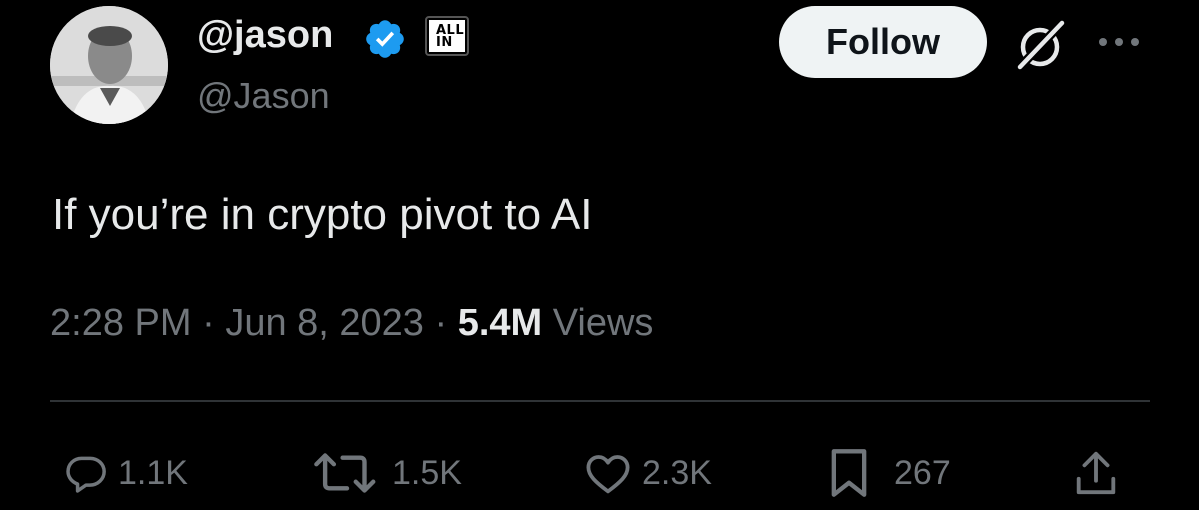 This screenshot has height=510, width=1199. I want to click on tweet-meta: 2:28 PM · Jun 8, 2023 · 5.4M Views, so click(351, 323).